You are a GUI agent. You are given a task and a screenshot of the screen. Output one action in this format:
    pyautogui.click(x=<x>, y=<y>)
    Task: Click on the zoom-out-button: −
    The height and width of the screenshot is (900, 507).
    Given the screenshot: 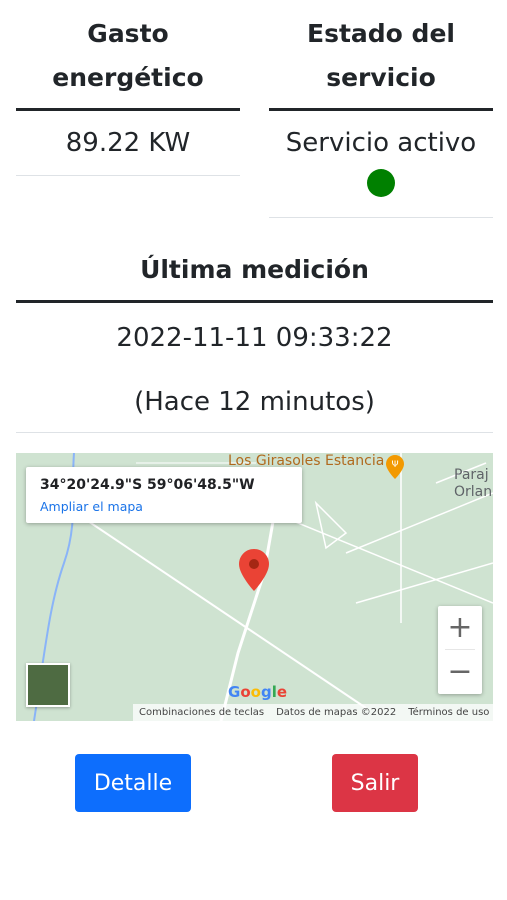 What is the action you would take?
    pyautogui.click(x=460, y=671)
    